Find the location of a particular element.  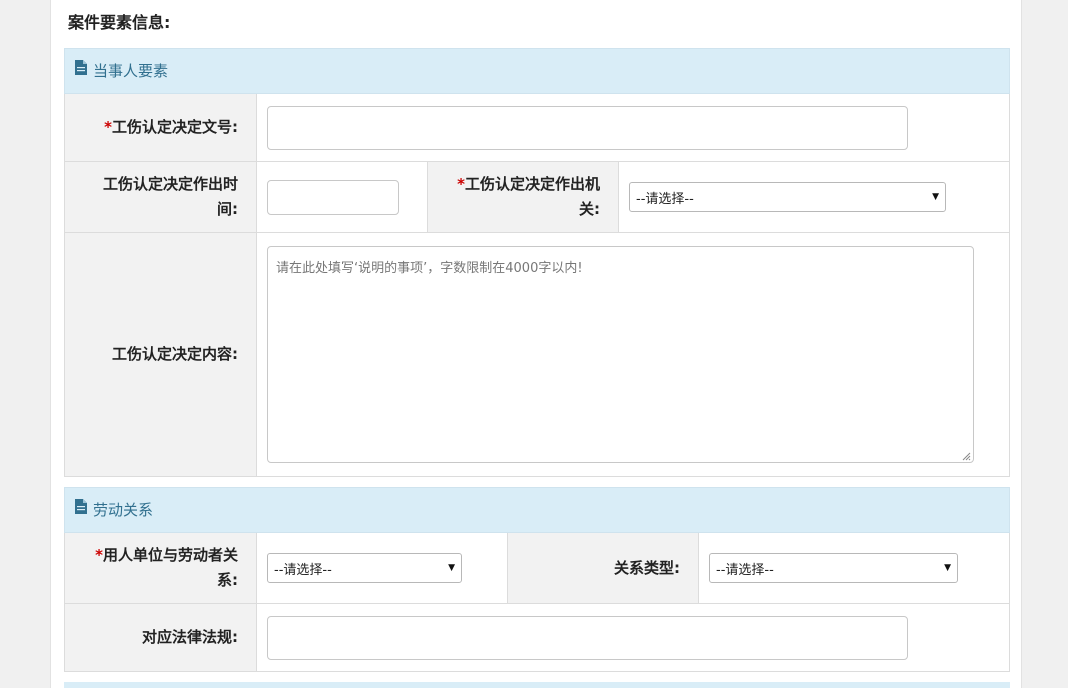

row-labor-relation: *用人单位与劳动者关系: --请选择-- ▼ 关系类型: --请选择-- ▼ is located at coordinates (537, 568).